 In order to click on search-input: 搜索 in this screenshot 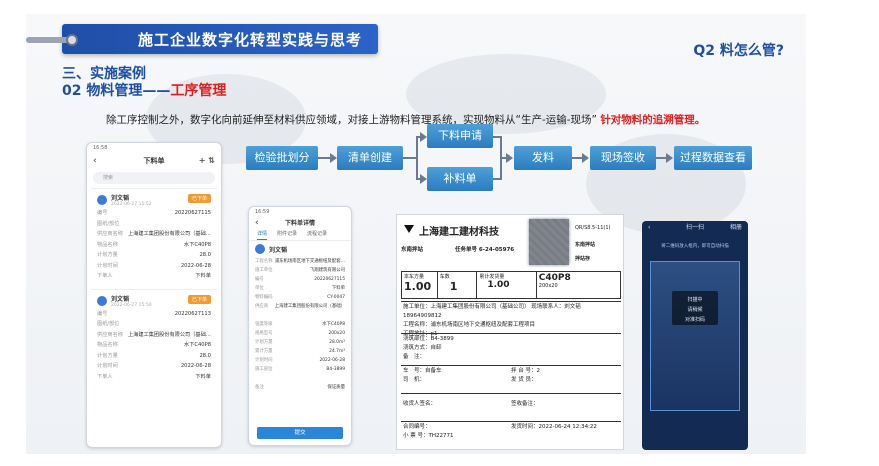, I will do `click(154, 178)`.